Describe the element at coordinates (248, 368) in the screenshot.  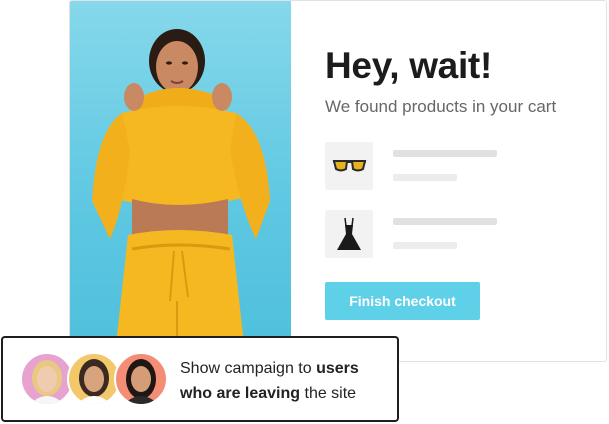
I see `message-text-start: Show campaign to` at that location.